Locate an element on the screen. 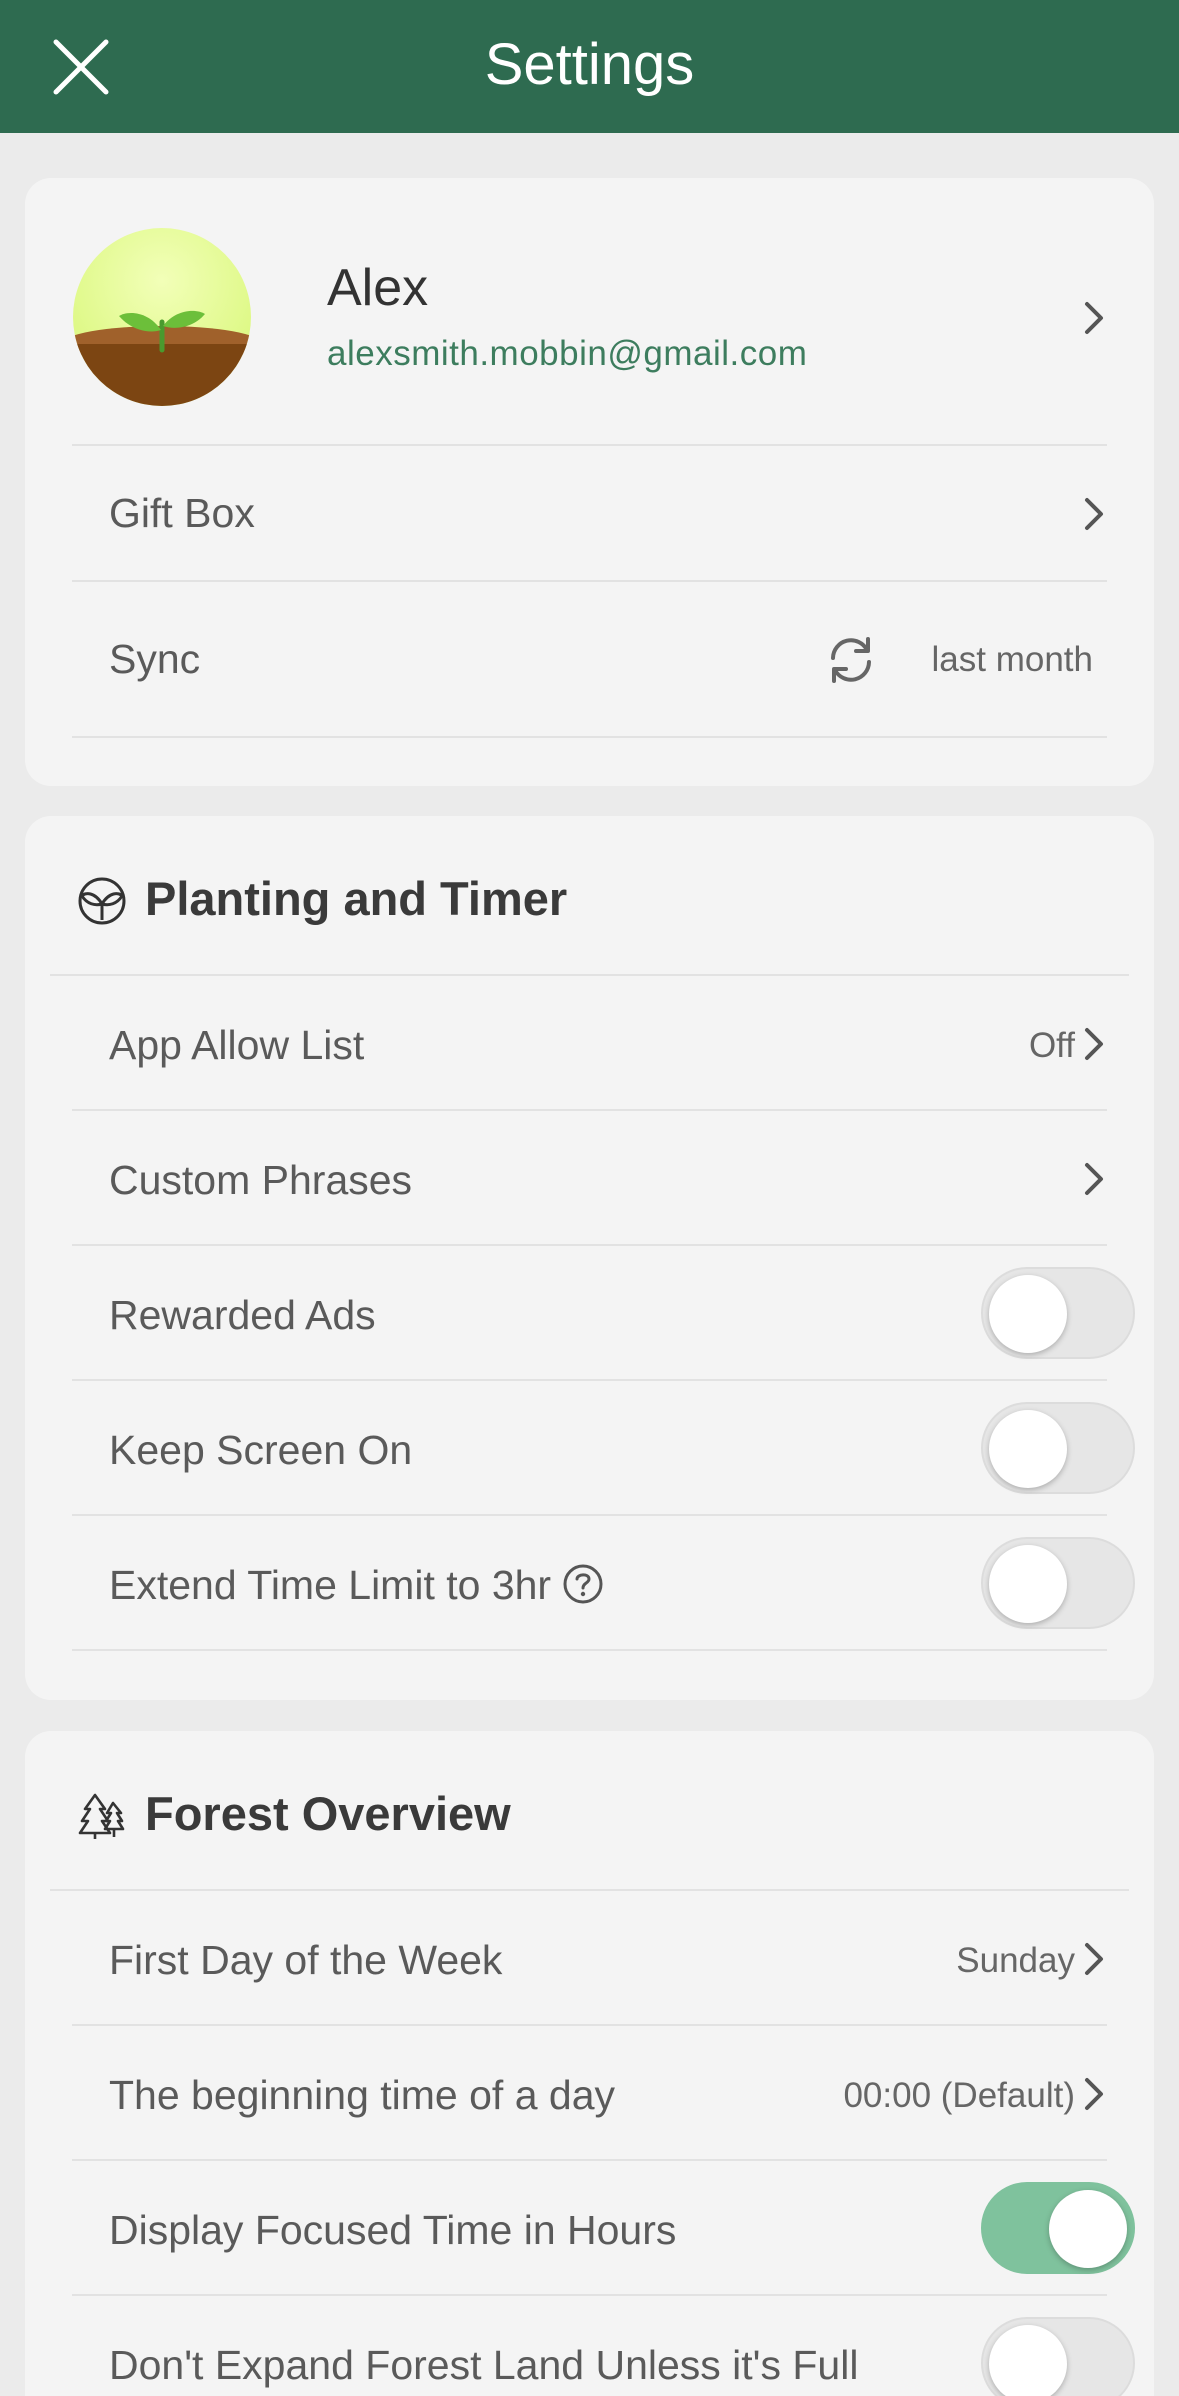  extend-time-limit-row: Extend Time Limit to 3hr is located at coordinates (603, 1583).